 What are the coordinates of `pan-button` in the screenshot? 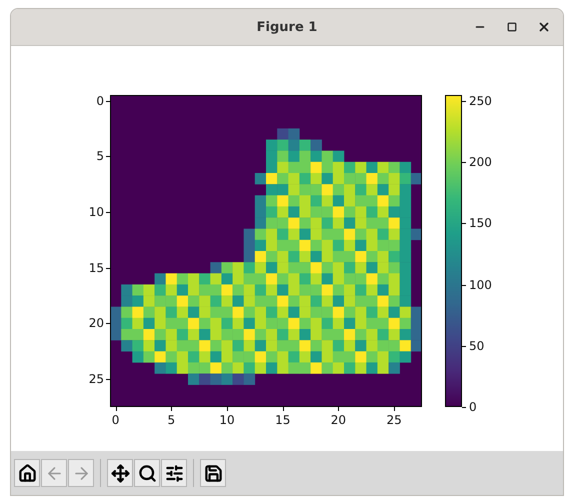 It's located at (120, 473).